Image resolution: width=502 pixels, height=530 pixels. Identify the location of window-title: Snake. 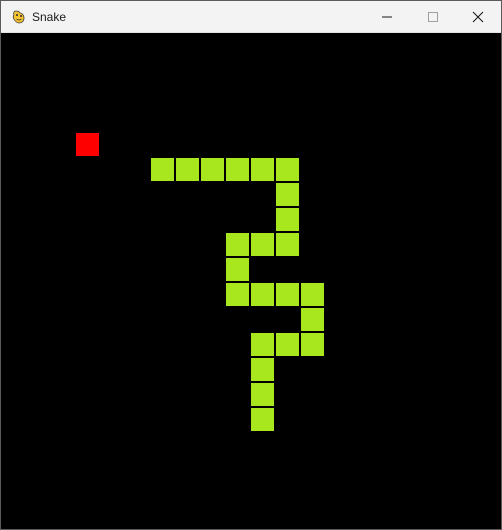
(49, 17).